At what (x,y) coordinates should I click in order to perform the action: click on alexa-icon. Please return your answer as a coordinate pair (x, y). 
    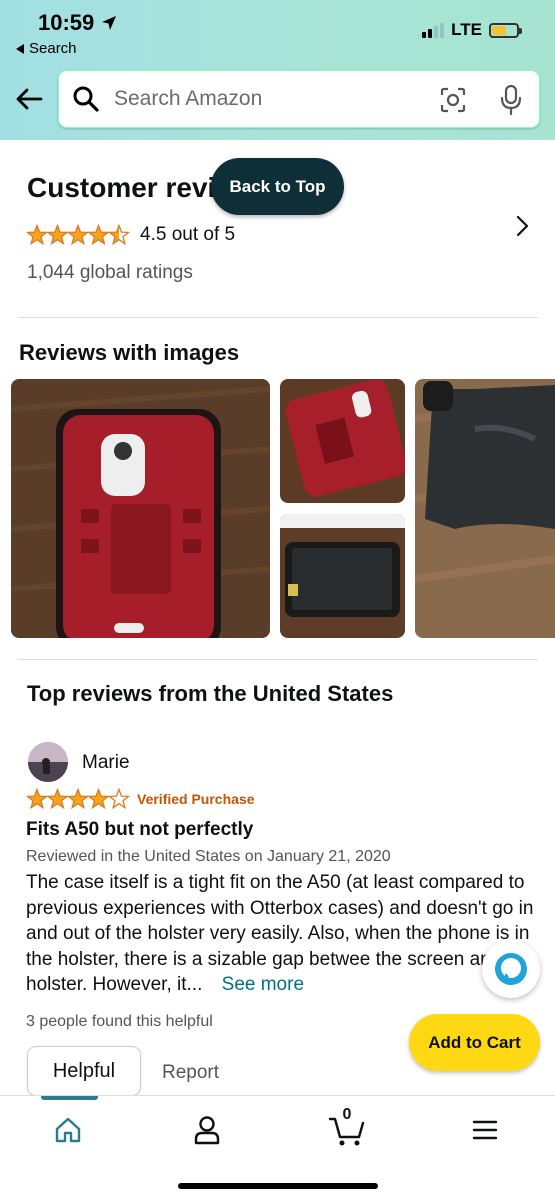
    Looking at the image, I should click on (511, 969).